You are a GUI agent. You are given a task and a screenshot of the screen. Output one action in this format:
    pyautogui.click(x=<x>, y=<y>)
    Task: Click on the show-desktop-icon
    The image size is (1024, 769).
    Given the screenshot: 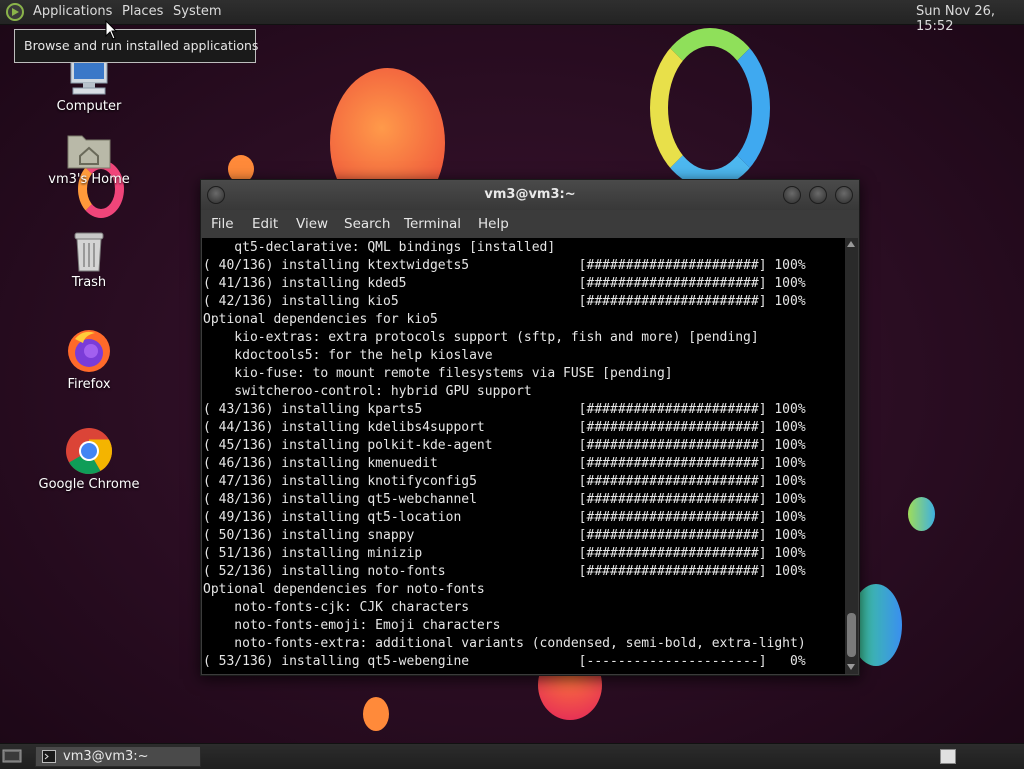 What is the action you would take?
    pyautogui.click(x=12, y=756)
    